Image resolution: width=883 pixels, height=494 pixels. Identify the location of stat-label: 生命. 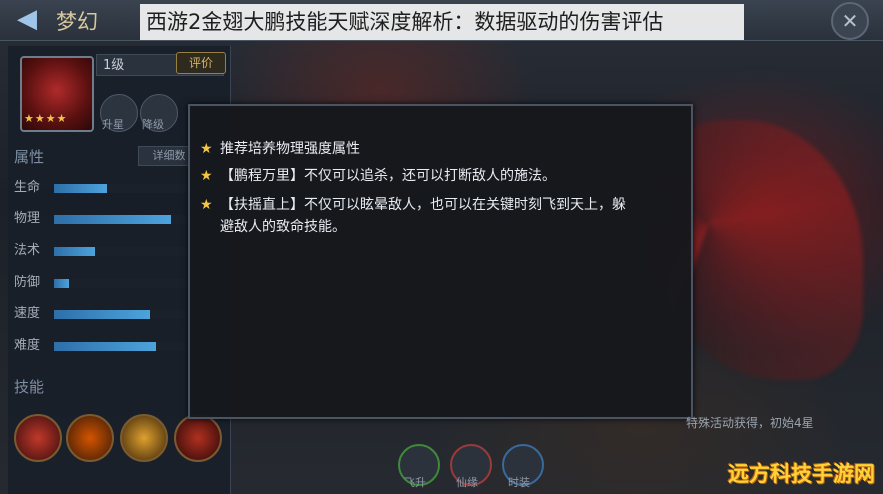
(27, 187).